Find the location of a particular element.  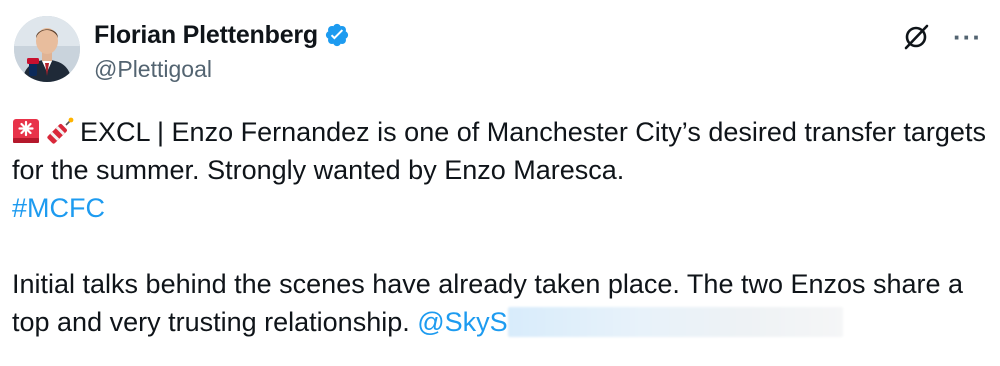

more-options-icon: ··· is located at coordinates (967, 37).